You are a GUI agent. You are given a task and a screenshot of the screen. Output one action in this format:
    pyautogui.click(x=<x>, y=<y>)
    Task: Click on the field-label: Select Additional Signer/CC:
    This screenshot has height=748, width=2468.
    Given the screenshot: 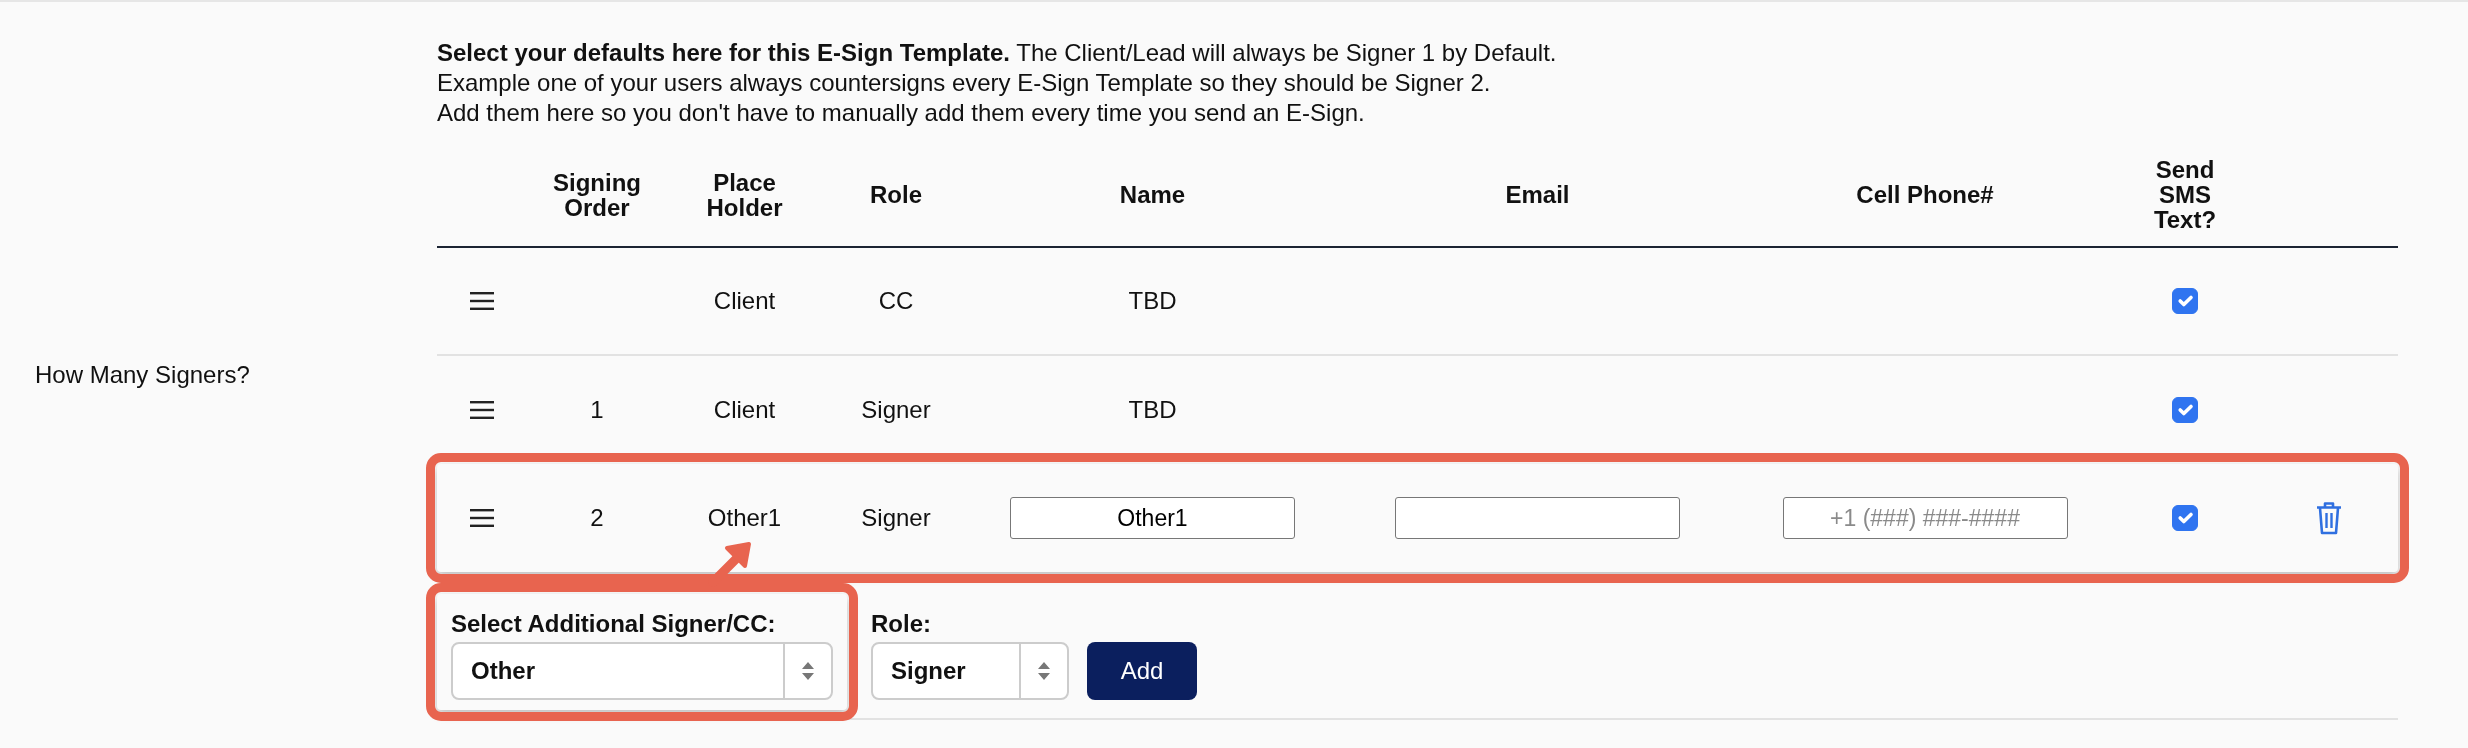 What is the action you would take?
    pyautogui.click(x=614, y=624)
    